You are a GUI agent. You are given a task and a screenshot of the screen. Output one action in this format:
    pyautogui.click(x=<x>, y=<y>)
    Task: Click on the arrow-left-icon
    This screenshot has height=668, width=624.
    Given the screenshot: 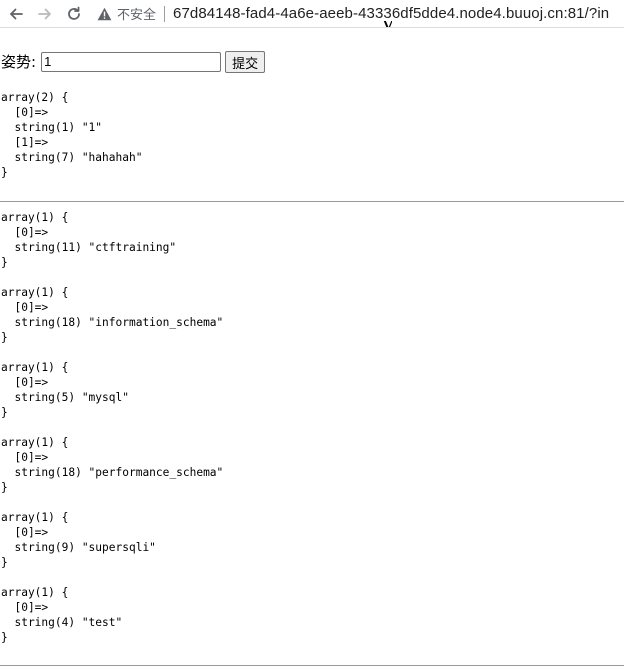 What is the action you would take?
    pyautogui.click(x=16, y=13)
    